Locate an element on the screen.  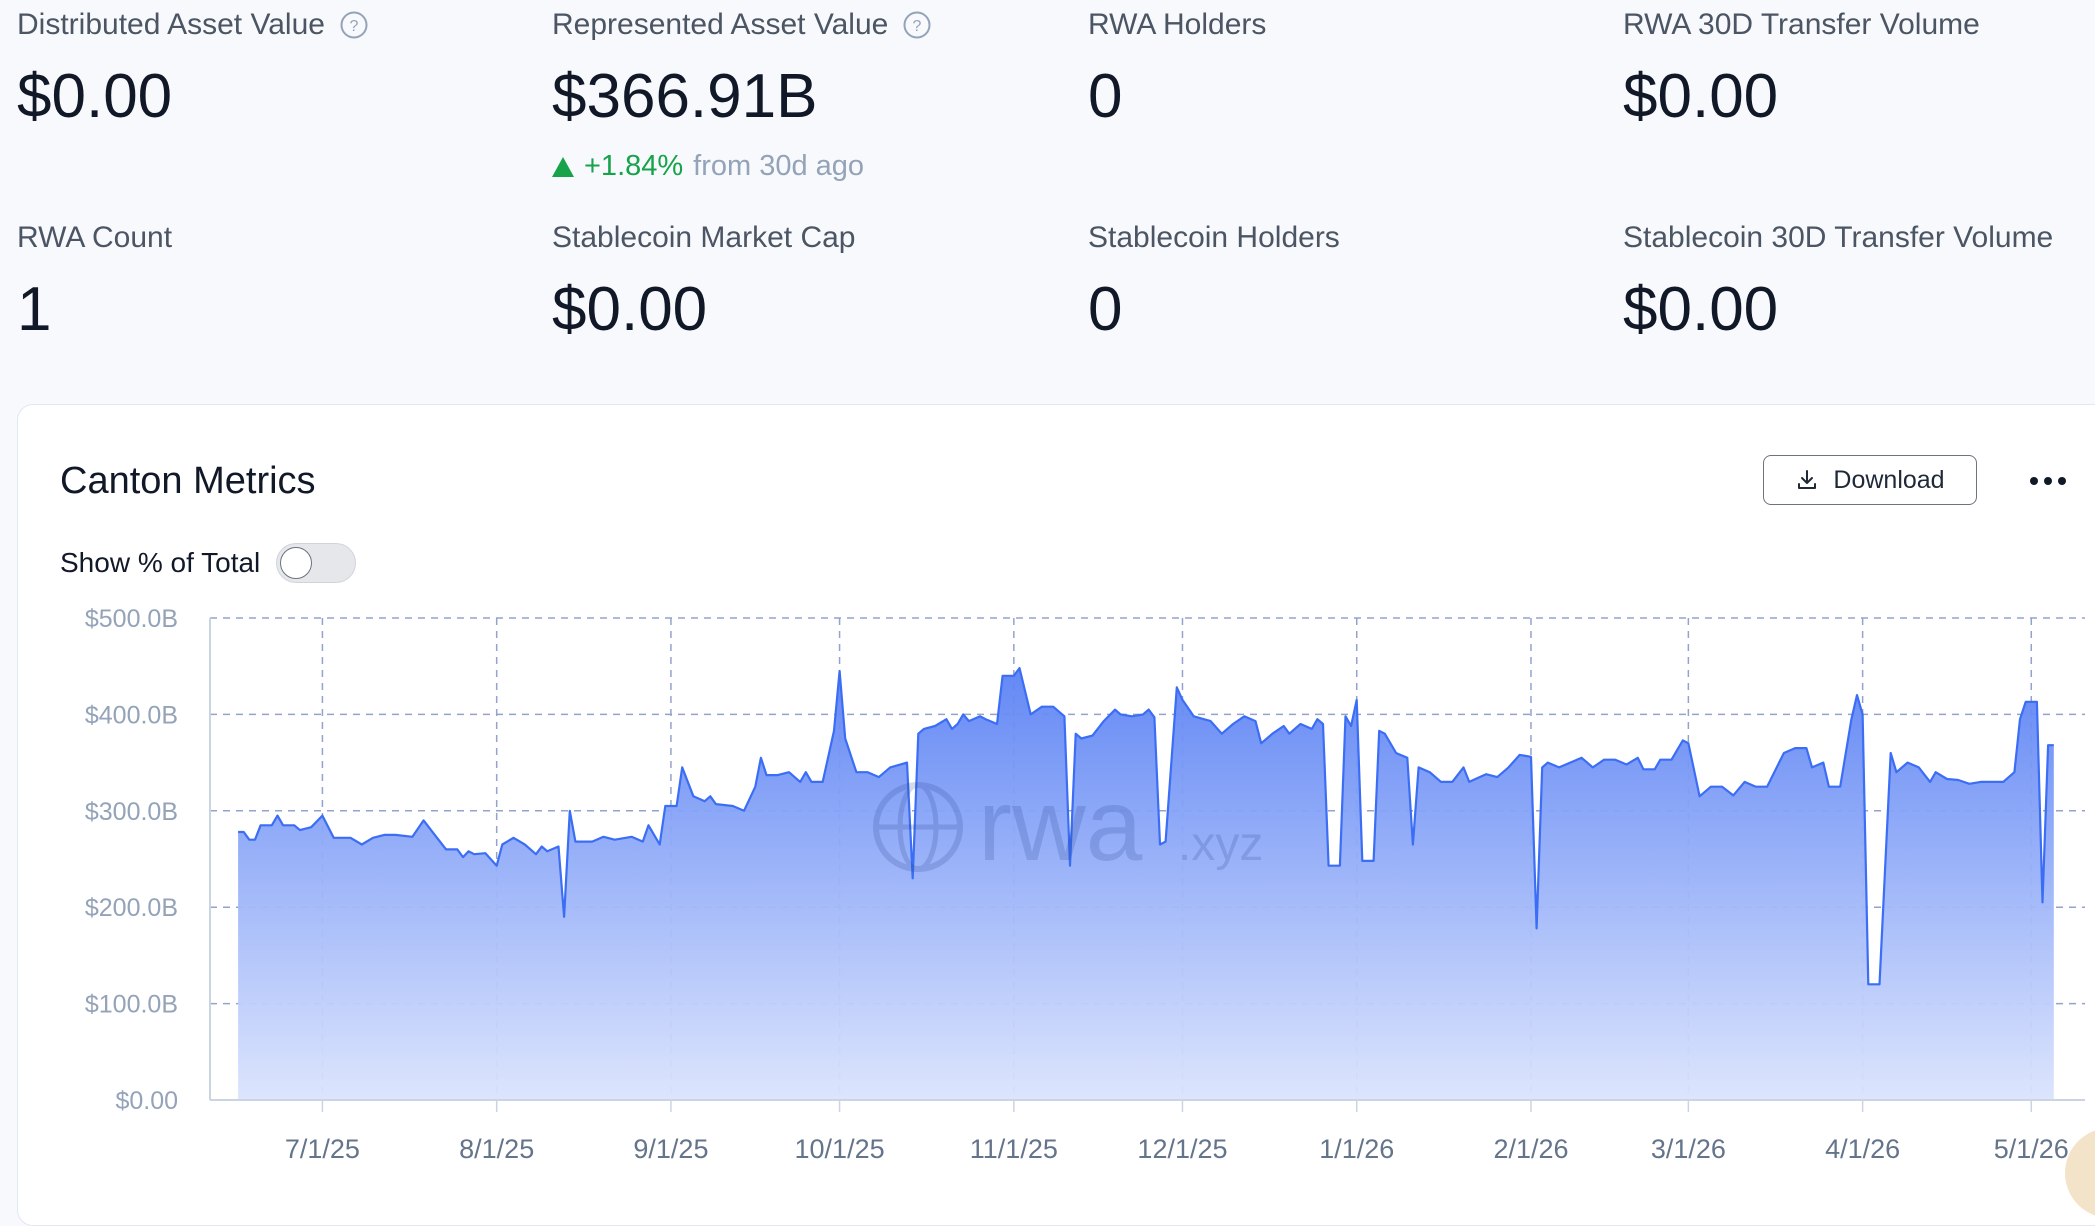
y-tick-label: $200.0B is located at coordinates (131, 908).